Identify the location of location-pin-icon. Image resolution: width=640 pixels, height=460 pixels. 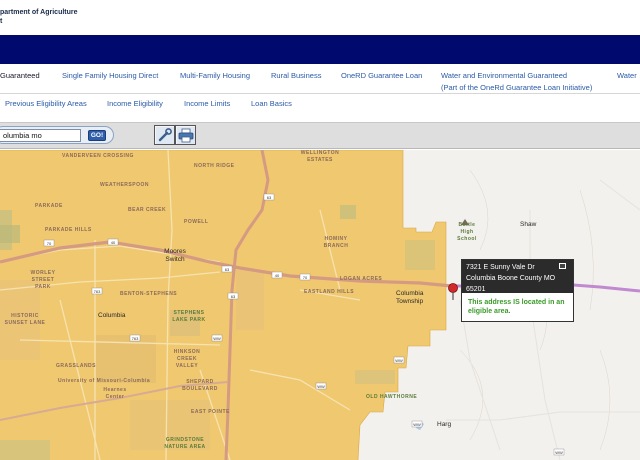
(453, 292).